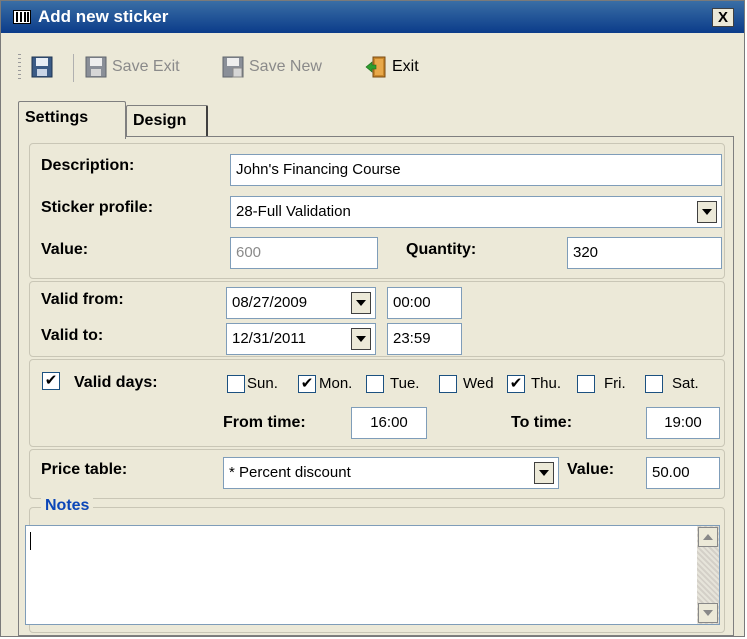 This screenshot has height=639, width=747. I want to click on exit-door-icon, so click(375, 67).